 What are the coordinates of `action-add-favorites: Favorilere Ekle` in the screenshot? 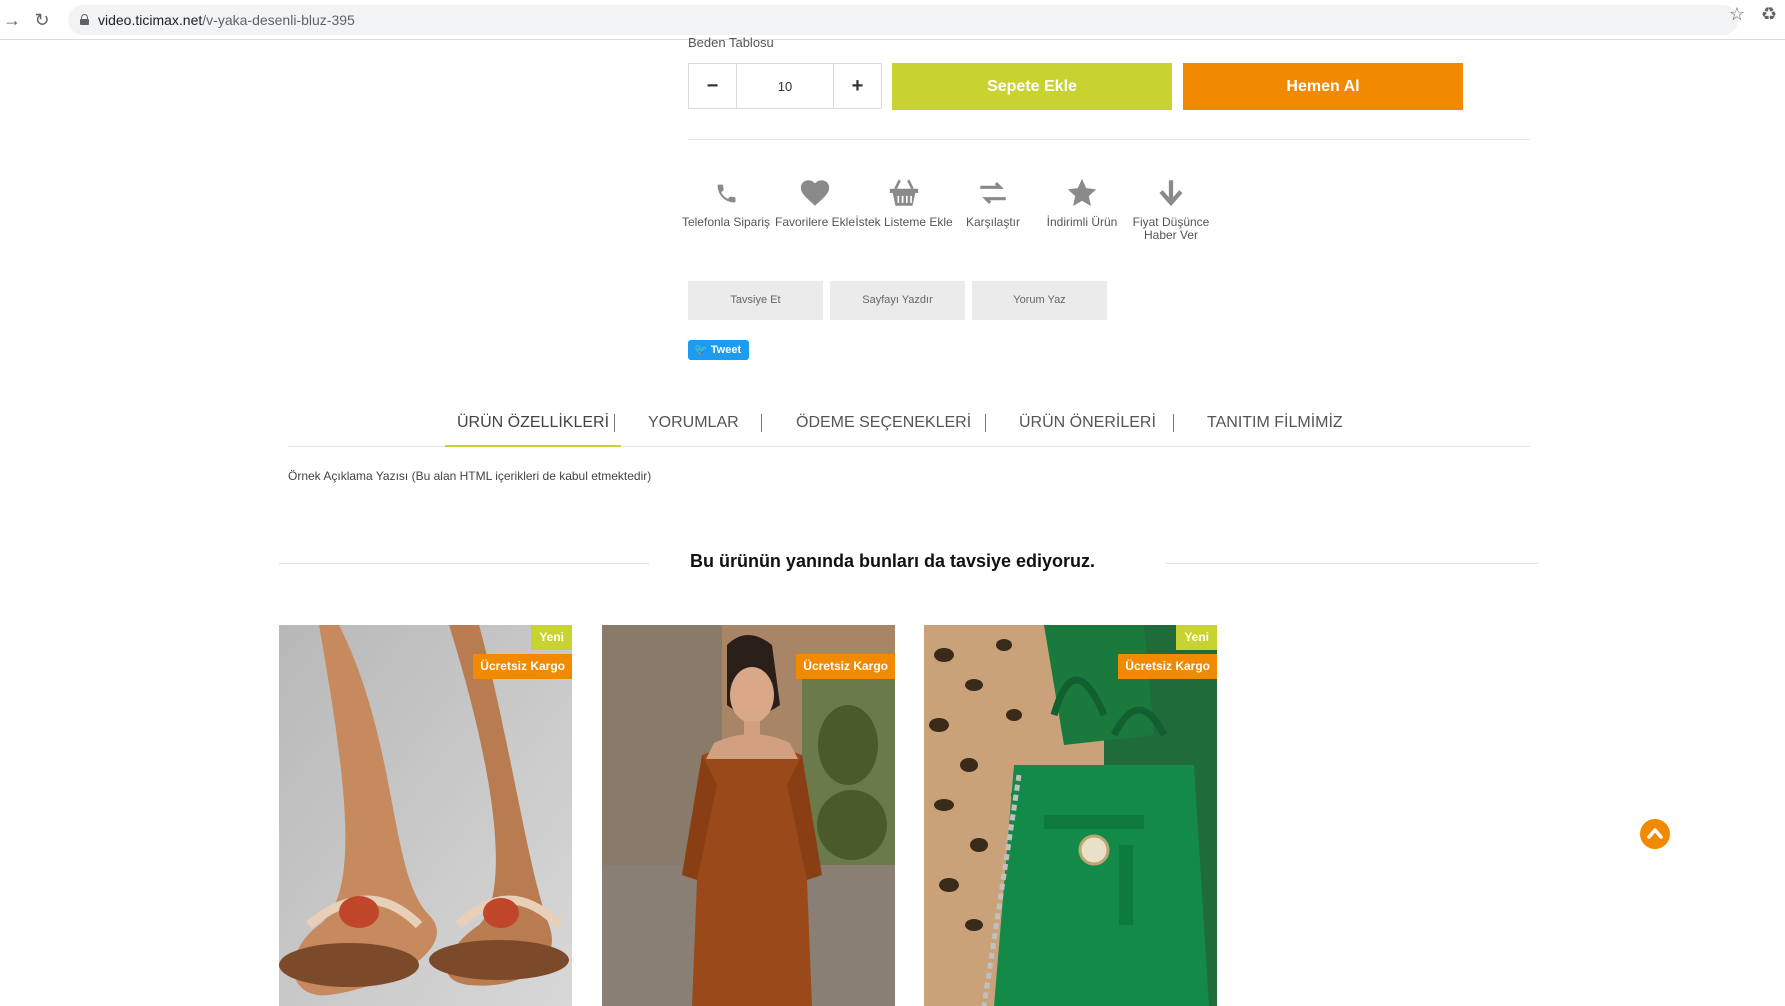 It's located at (815, 202).